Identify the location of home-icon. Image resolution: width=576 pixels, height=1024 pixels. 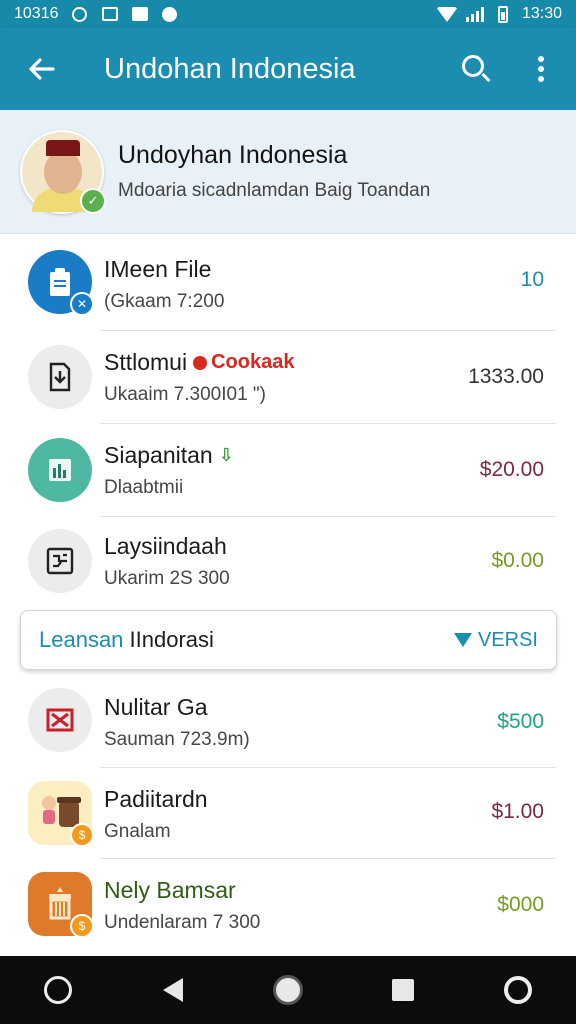
(288, 990).